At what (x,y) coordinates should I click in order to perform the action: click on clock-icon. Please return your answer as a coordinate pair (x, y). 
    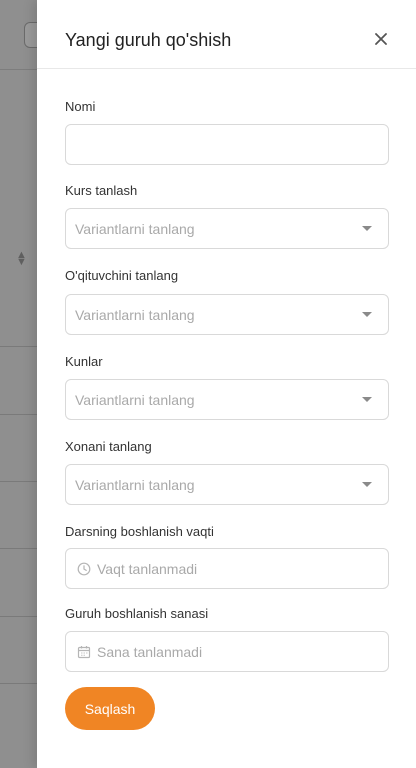
    Looking at the image, I should click on (84, 569).